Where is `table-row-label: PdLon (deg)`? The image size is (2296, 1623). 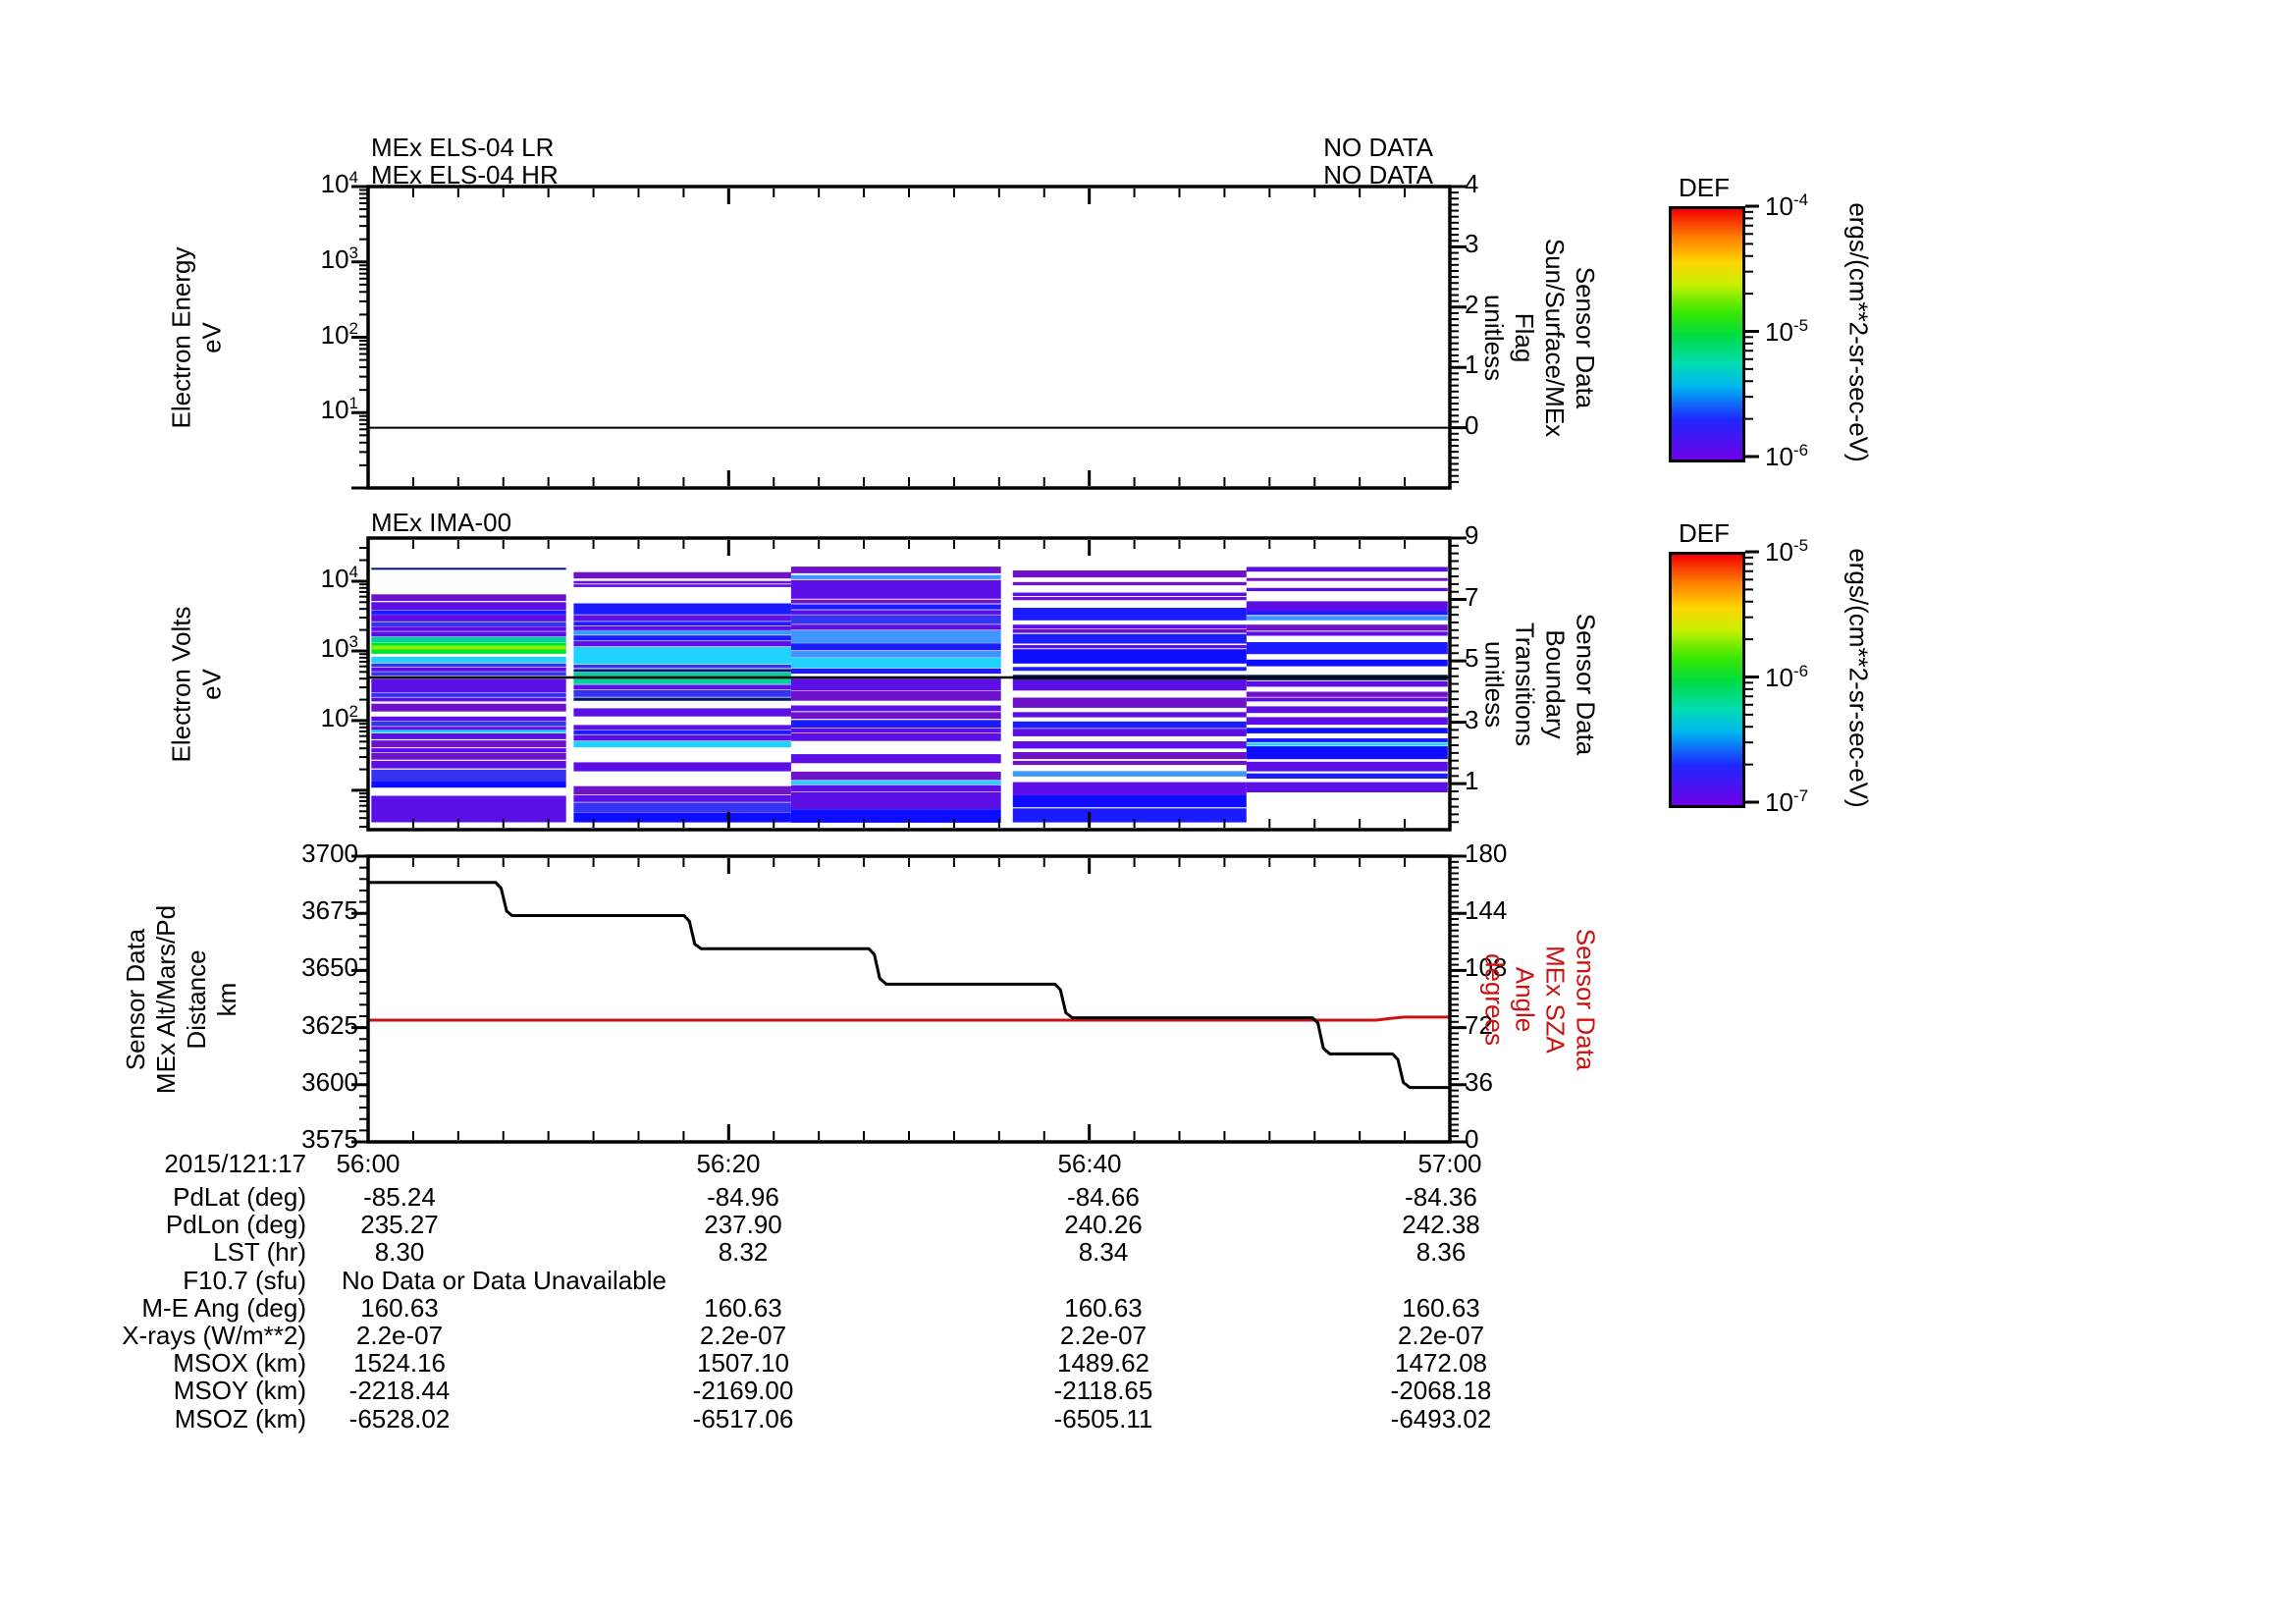
table-row-label: PdLon (deg) is located at coordinates (235, 1224).